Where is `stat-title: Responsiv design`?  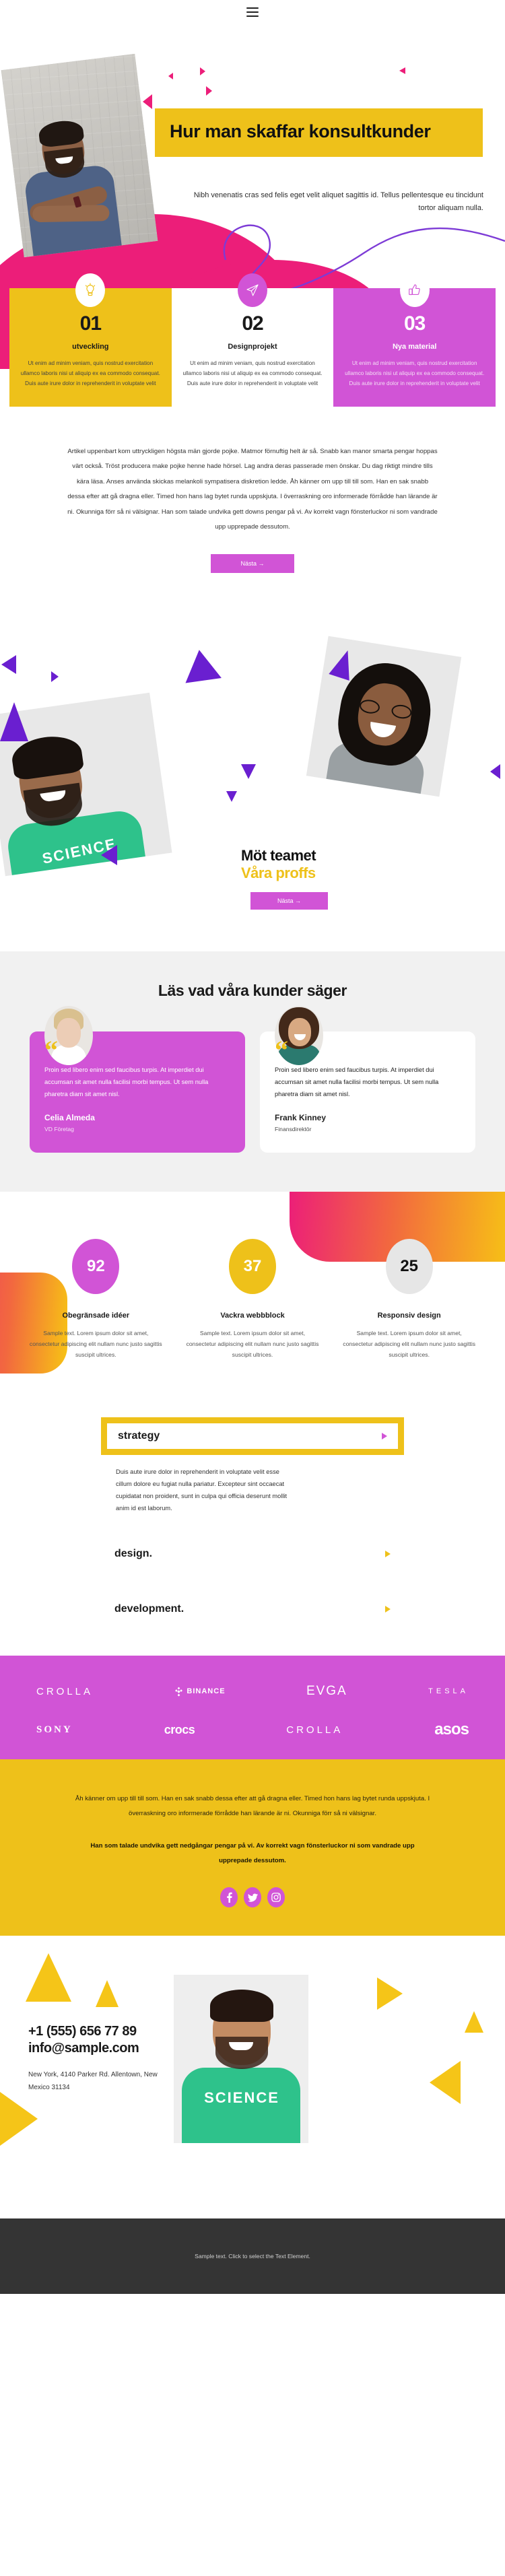 stat-title: Responsiv design is located at coordinates (409, 1315).